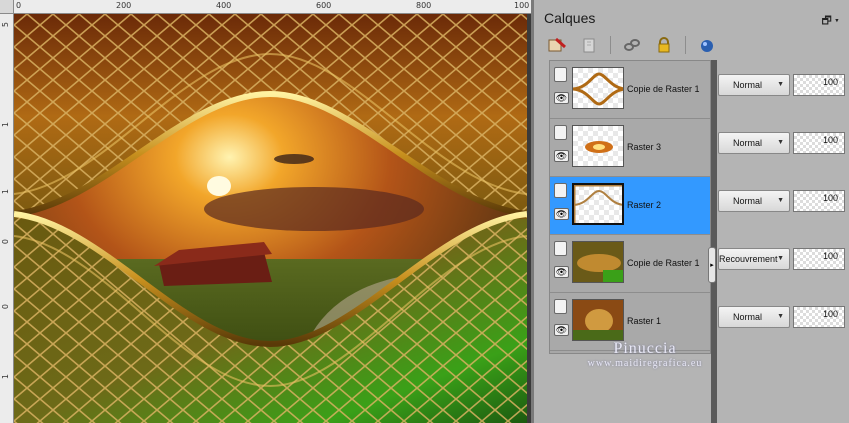 This screenshot has width=849, height=423. What do you see at coordinates (124, 5) in the screenshot?
I see `ruler-top-label: 200` at bounding box center [124, 5].